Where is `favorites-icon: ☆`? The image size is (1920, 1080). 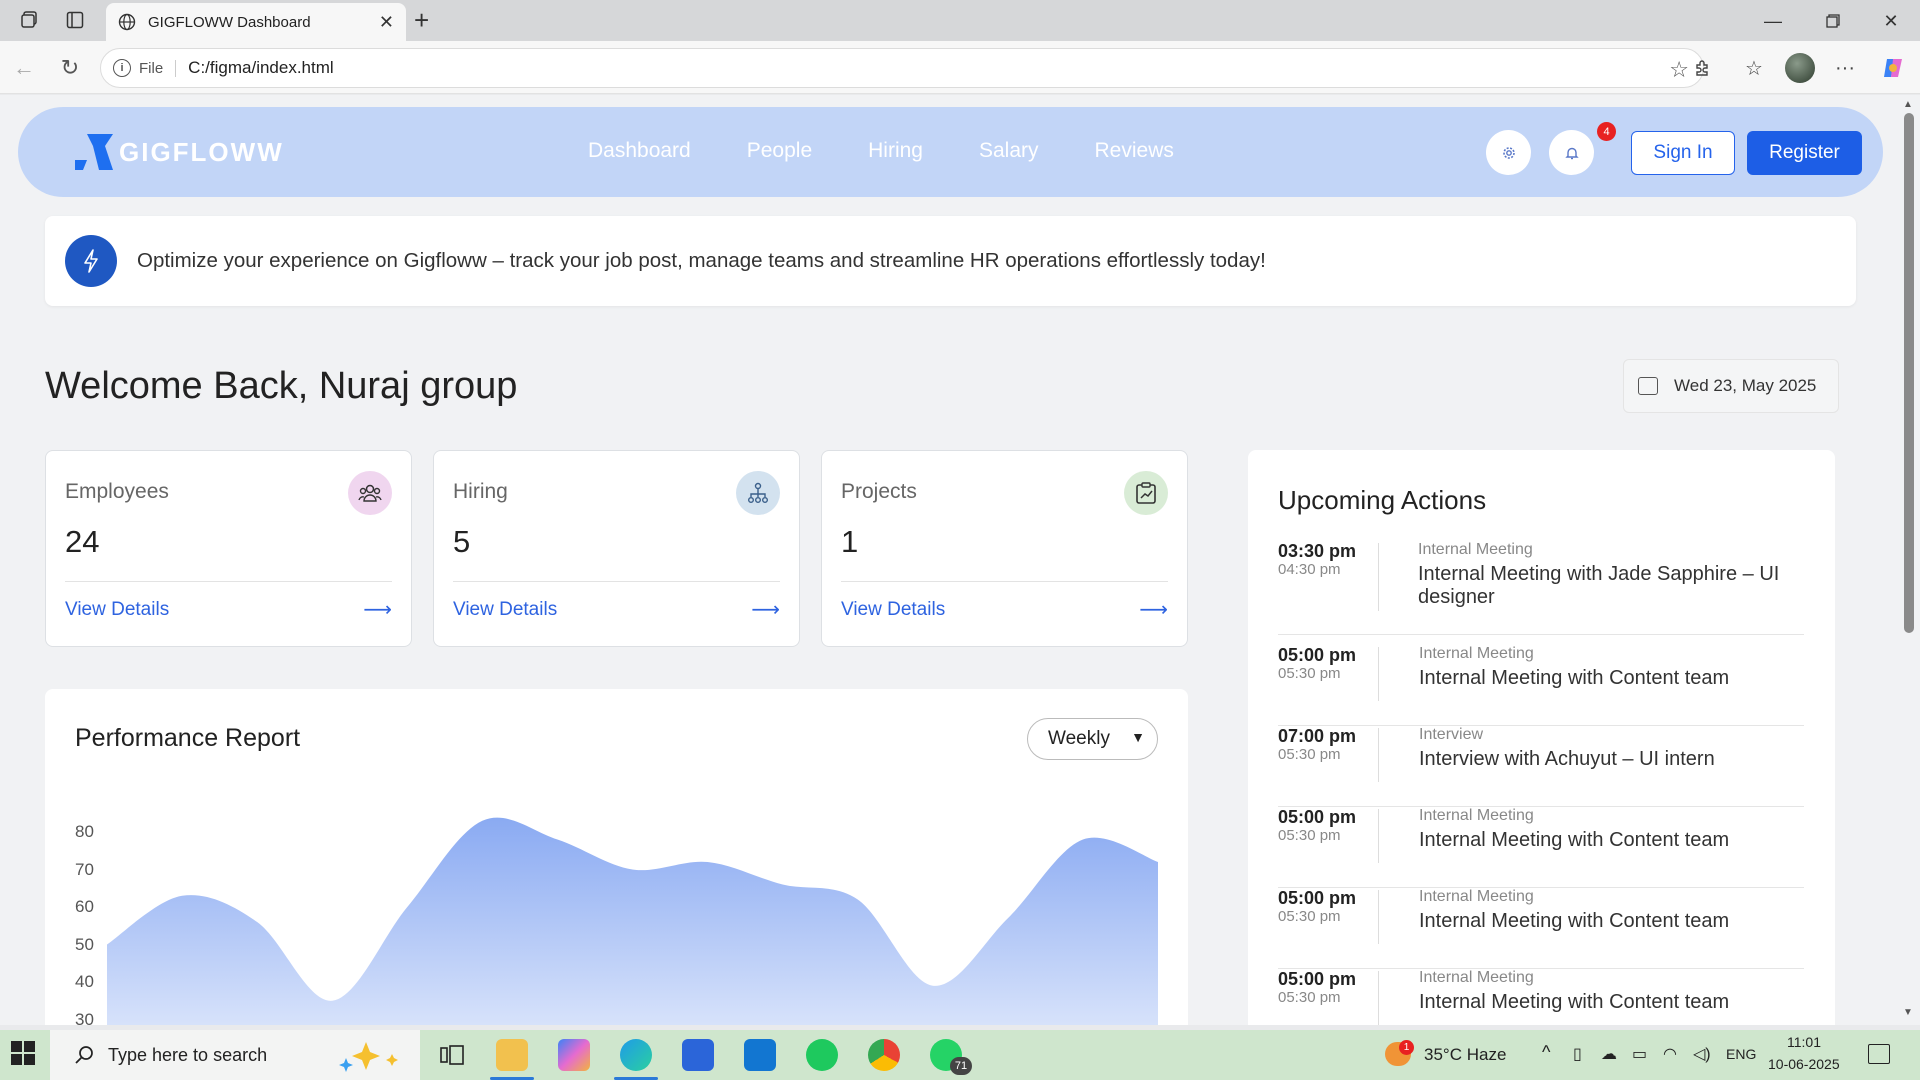 favorites-icon: ☆ is located at coordinates (1754, 68).